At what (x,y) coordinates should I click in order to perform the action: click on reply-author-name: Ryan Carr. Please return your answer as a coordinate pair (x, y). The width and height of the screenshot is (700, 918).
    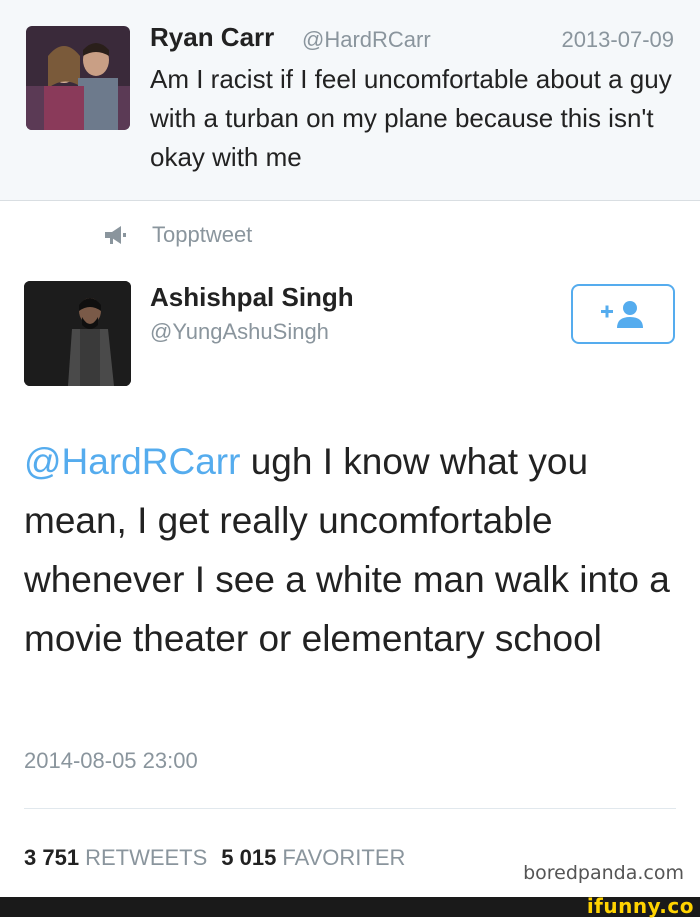
    Looking at the image, I should click on (212, 37).